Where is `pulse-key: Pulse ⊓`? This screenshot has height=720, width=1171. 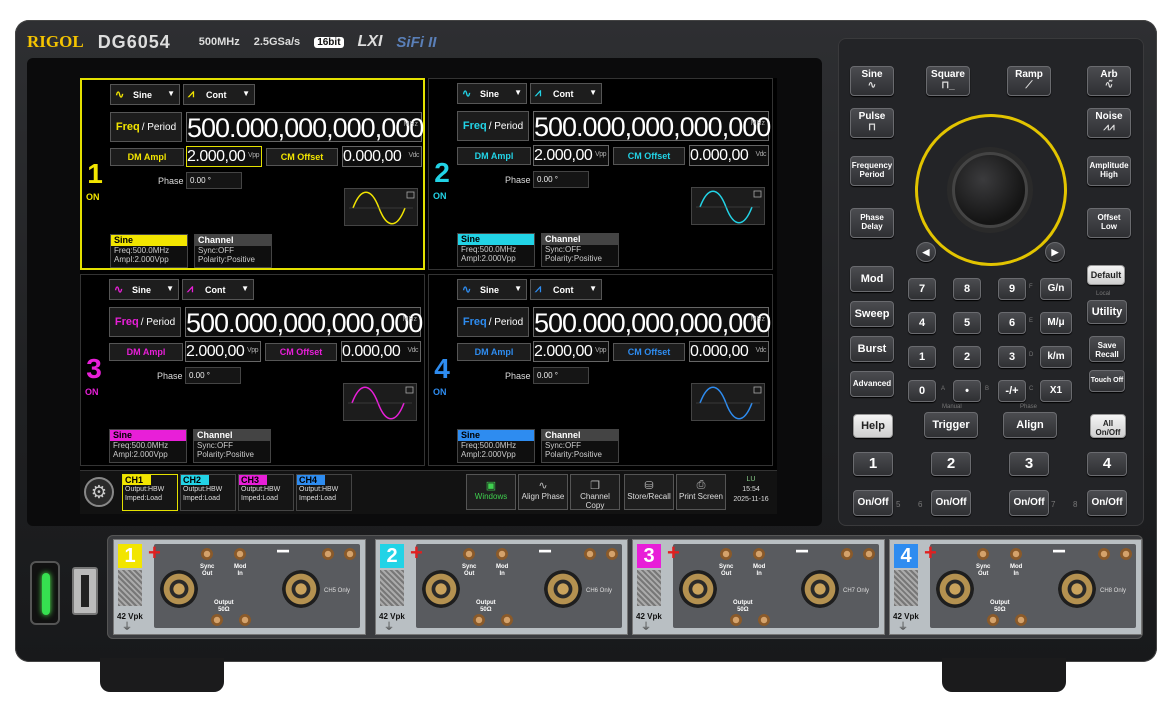
pulse-key: Pulse ⊓ is located at coordinates (872, 123).